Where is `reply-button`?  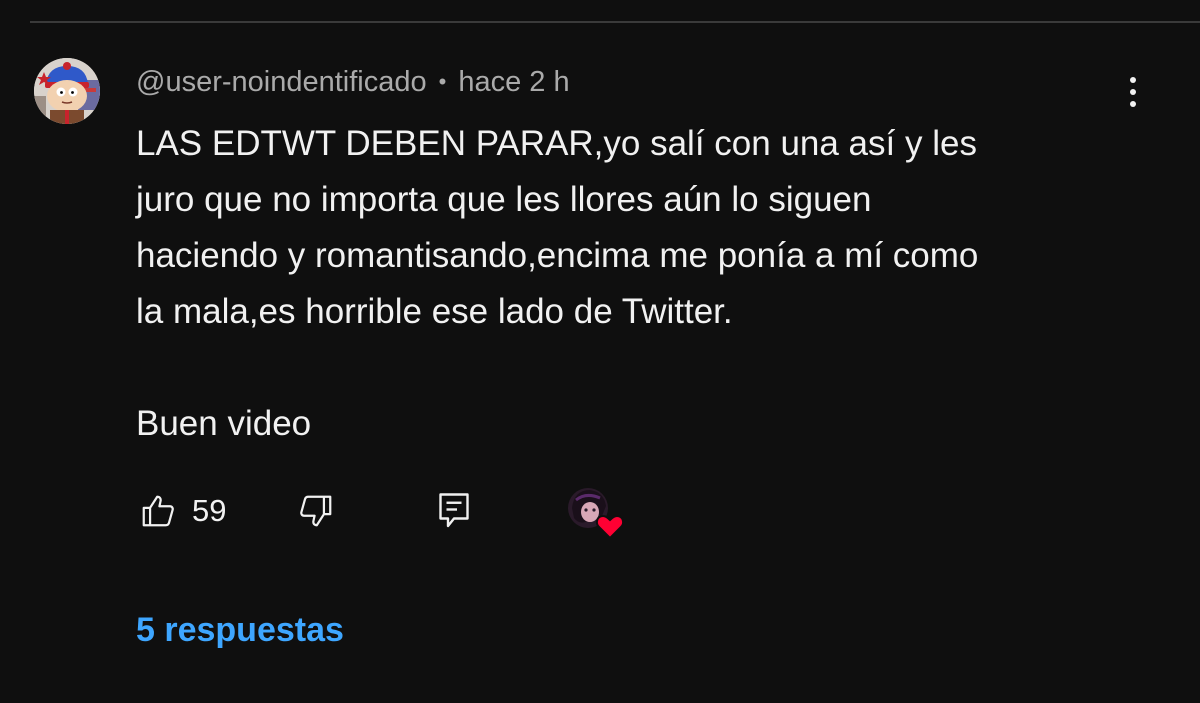
reply-button is located at coordinates (454, 511).